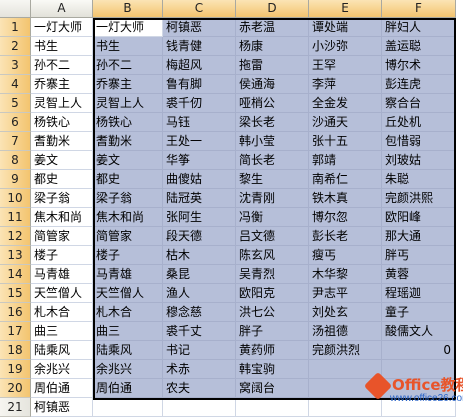 This screenshot has width=463, height=417. What do you see at coordinates (15, 9) in the screenshot?
I see `select-all-corner` at bounding box center [15, 9].